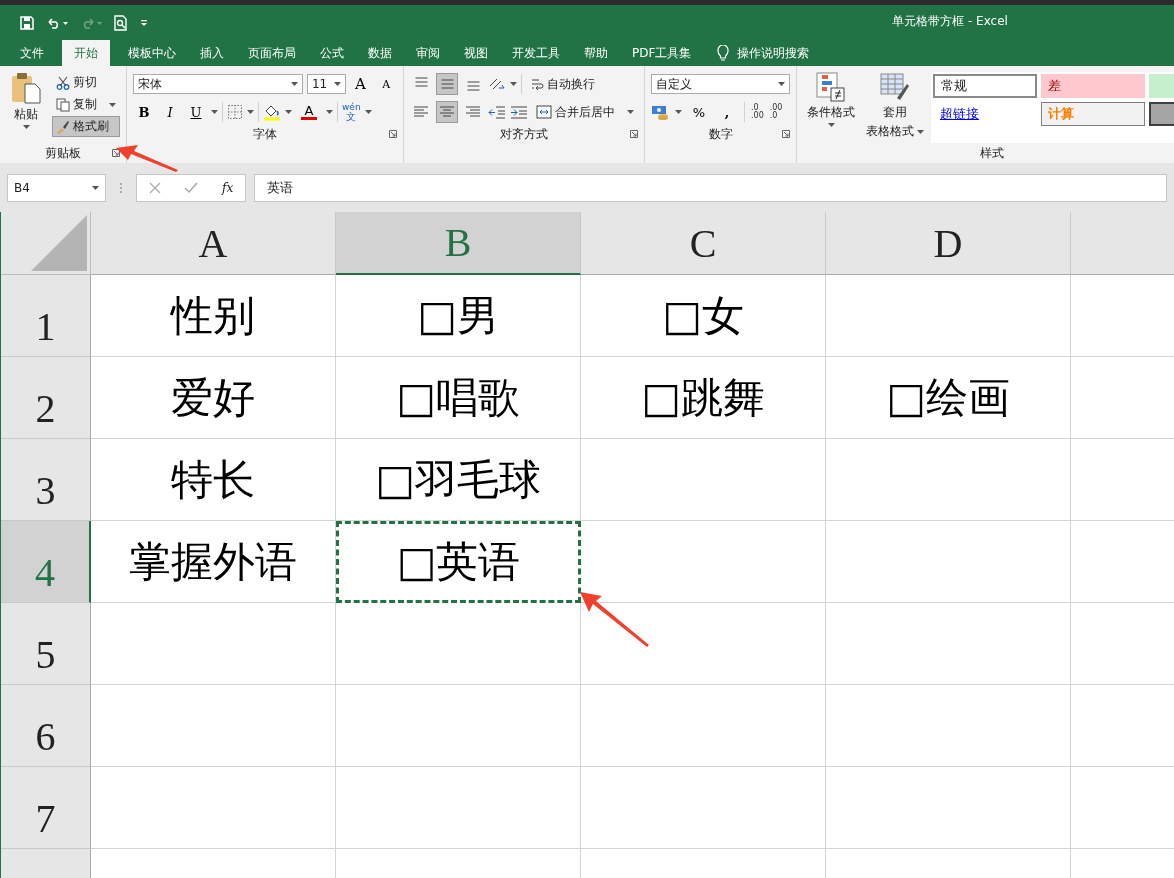 The width and height of the screenshot is (1174, 878). I want to click on table-cell: □羽毛球, so click(458, 480).